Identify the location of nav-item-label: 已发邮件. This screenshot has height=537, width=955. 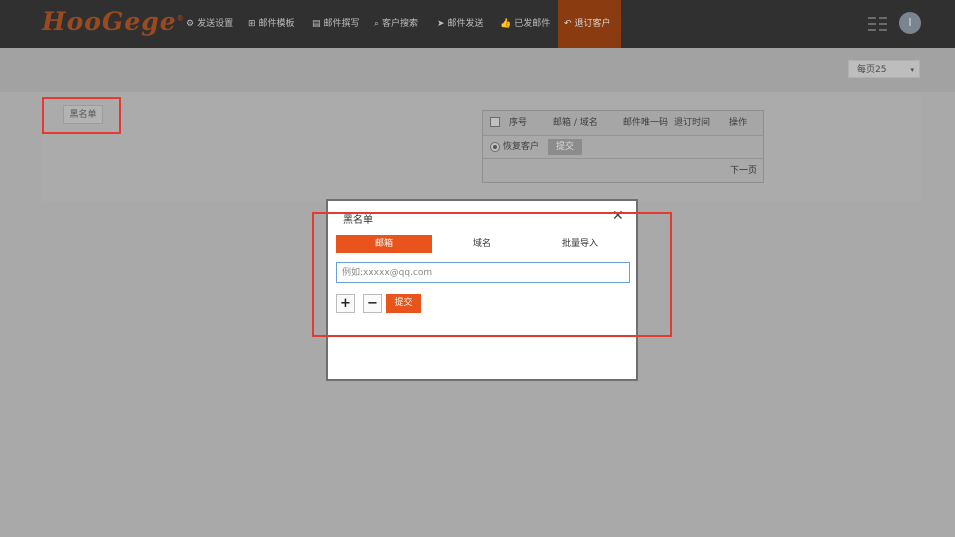
(532, 24).